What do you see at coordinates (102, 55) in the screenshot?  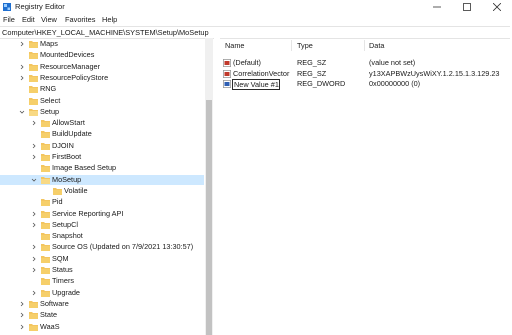 I see `tree-item: MountedDevices` at bounding box center [102, 55].